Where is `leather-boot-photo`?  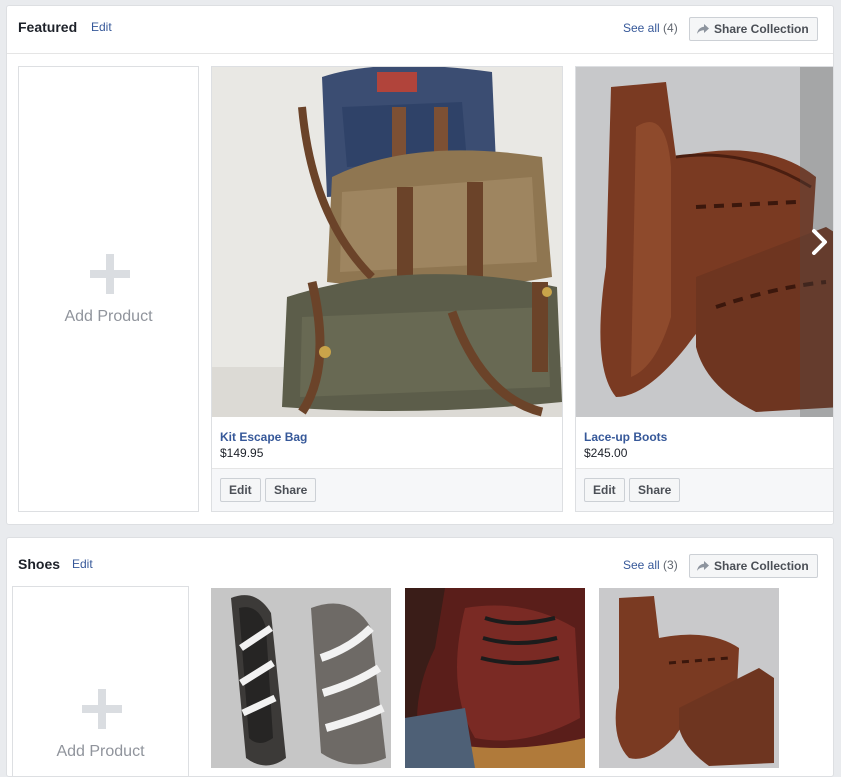
leather-boot-photo is located at coordinates (495, 678).